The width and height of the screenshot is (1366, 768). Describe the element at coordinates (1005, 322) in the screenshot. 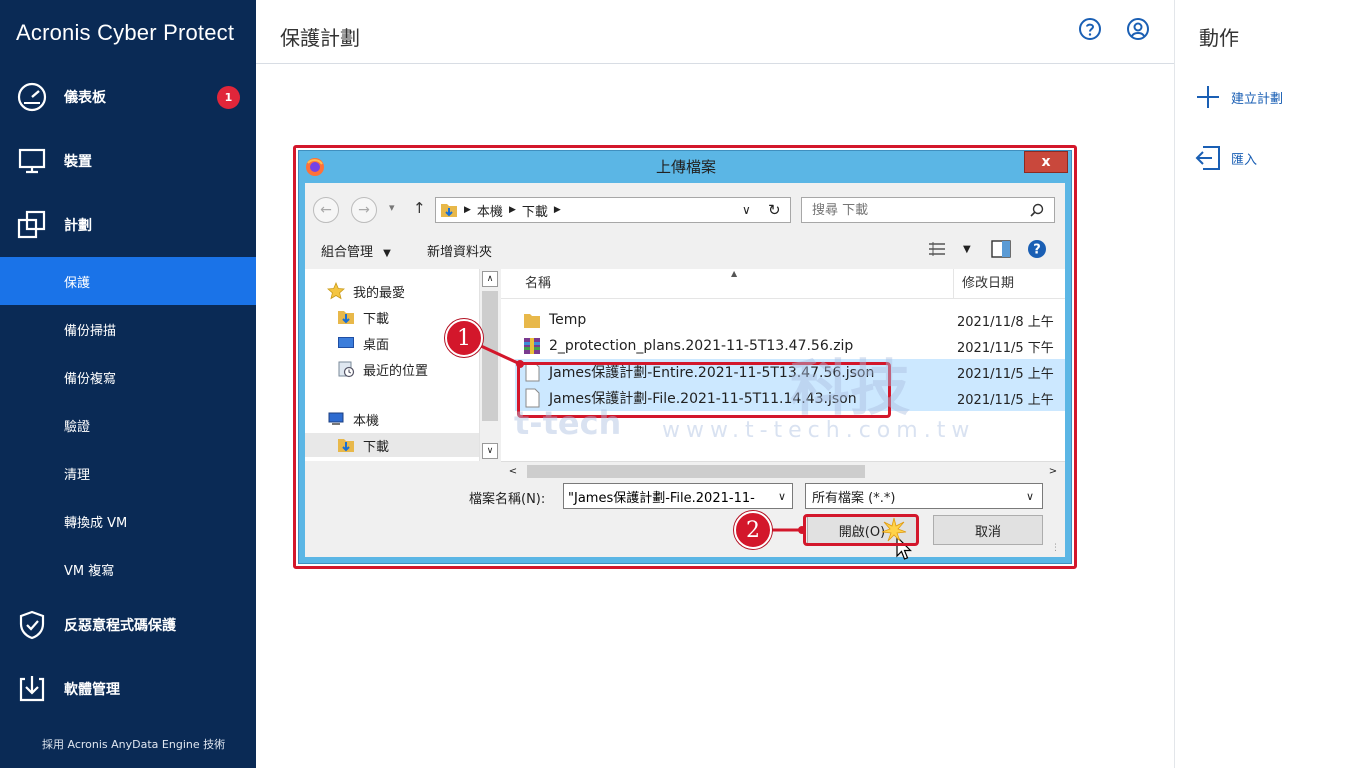

I see `file-date: 2021/11/8 上午` at that location.